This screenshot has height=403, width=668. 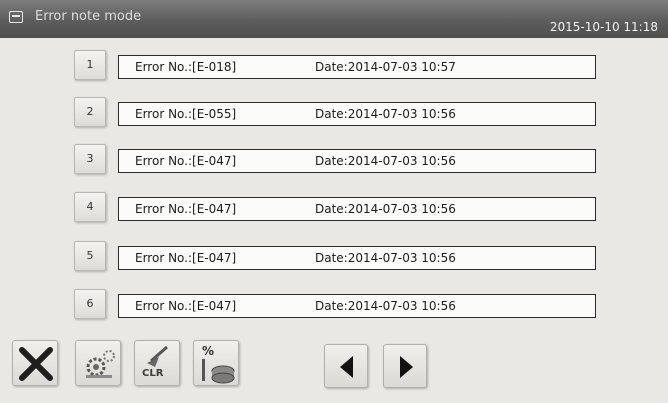 What do you see at coordinates (90, 112) in the screenshot?
I see `error-index-button-2: 2` at bounding box center [90, 112].